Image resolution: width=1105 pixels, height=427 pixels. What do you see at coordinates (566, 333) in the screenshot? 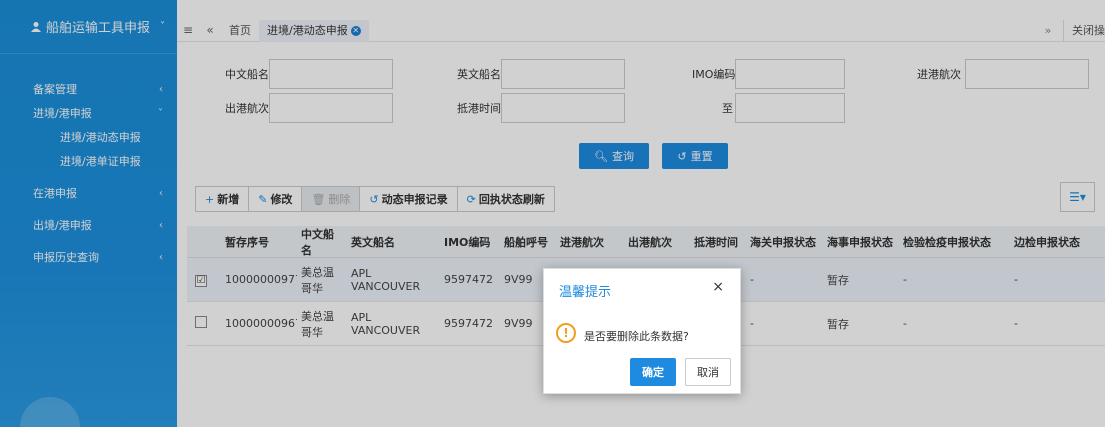
I see `warning-icon: !` at bounding box center [566, 333].